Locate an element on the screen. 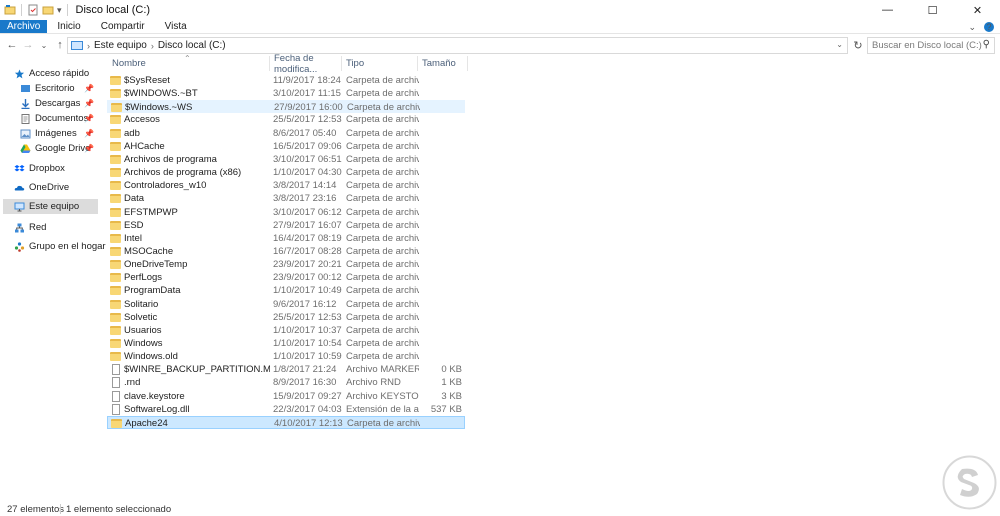  address-bar: › Este equipo › Disco local (C:) ⌄ is located at coordinates (457, 45).